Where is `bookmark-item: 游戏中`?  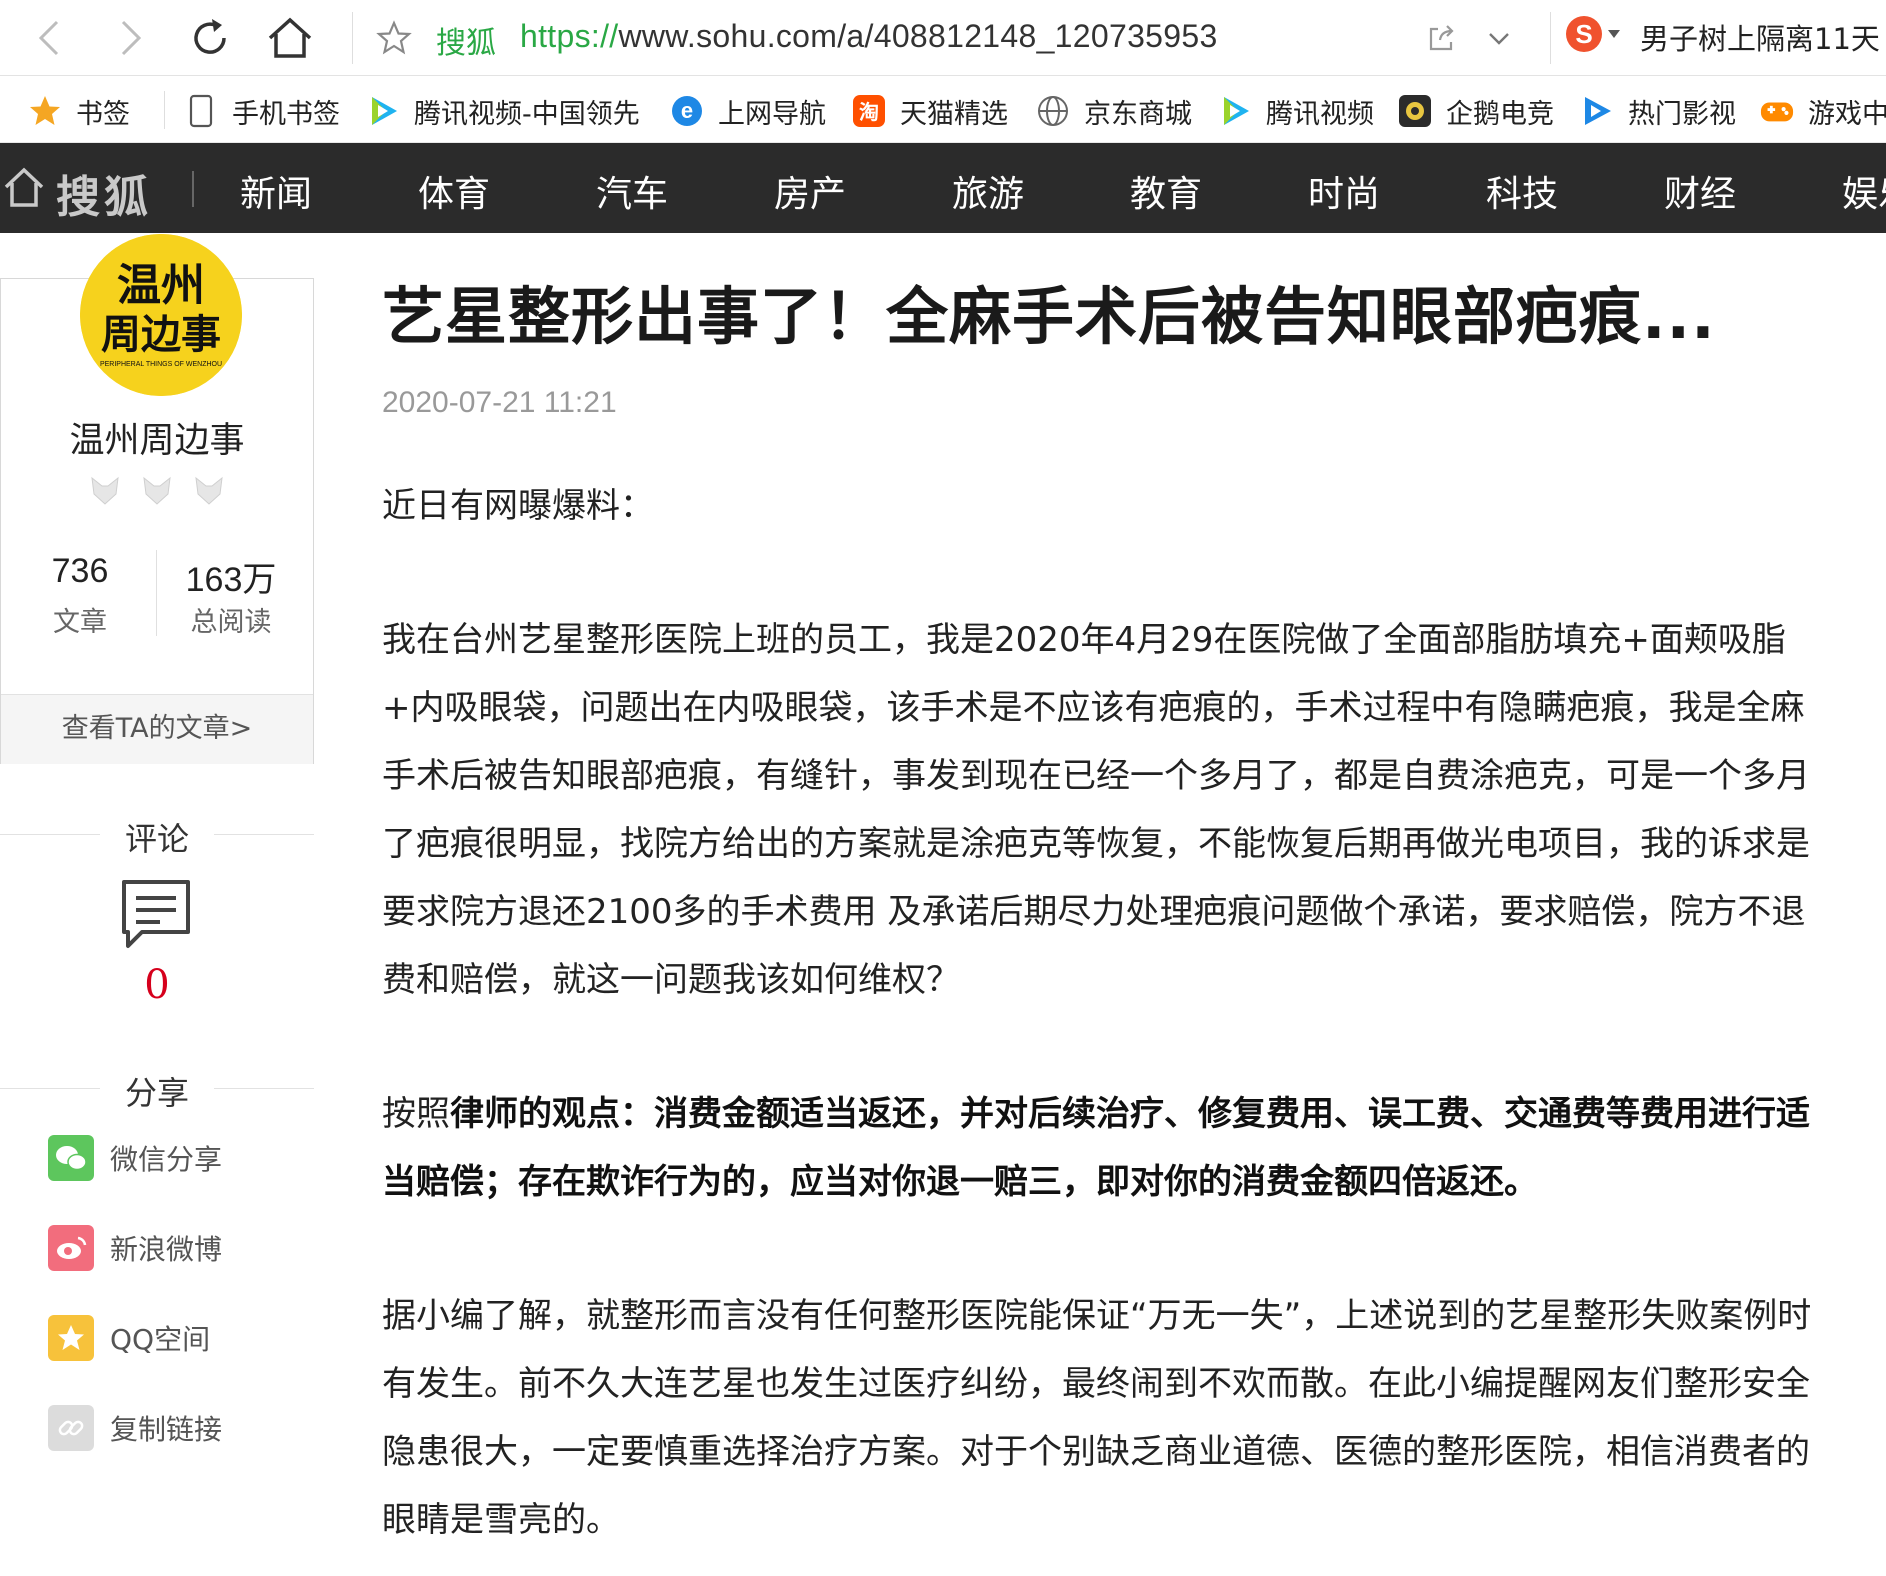 bookmark-item: 游戏中 is located at coordinates (1823, 111).